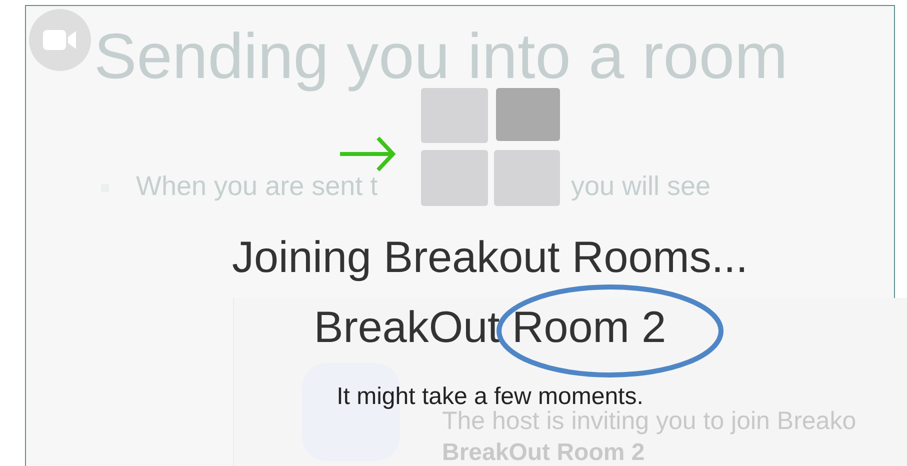 The height and width of the screenshot is (466, 907). I want to click on arrow-icon, so click(367, 154).